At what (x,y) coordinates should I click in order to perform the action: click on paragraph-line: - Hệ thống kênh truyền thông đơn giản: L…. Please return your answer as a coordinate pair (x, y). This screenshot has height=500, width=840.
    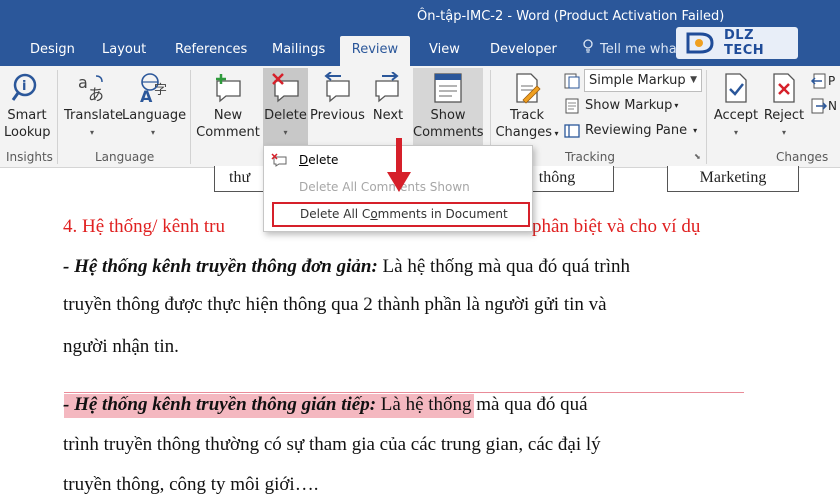
    Looking at the image, I should click on (346, 267).